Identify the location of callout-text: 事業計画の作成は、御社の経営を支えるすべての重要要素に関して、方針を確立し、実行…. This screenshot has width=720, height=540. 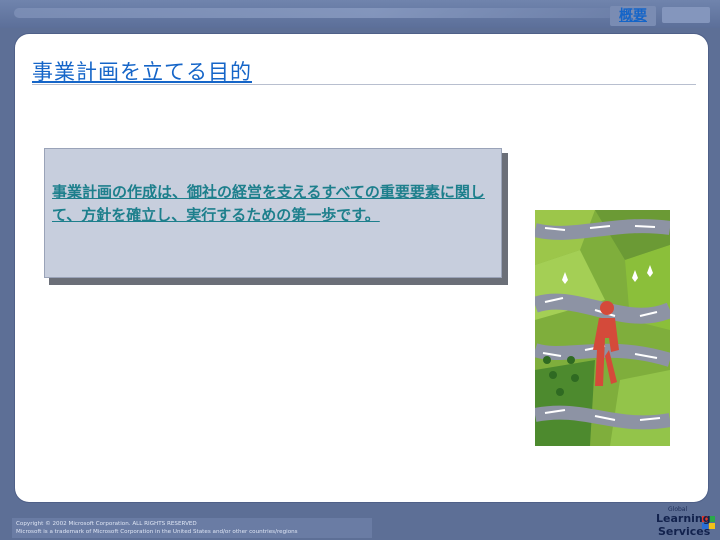
(272, 204).